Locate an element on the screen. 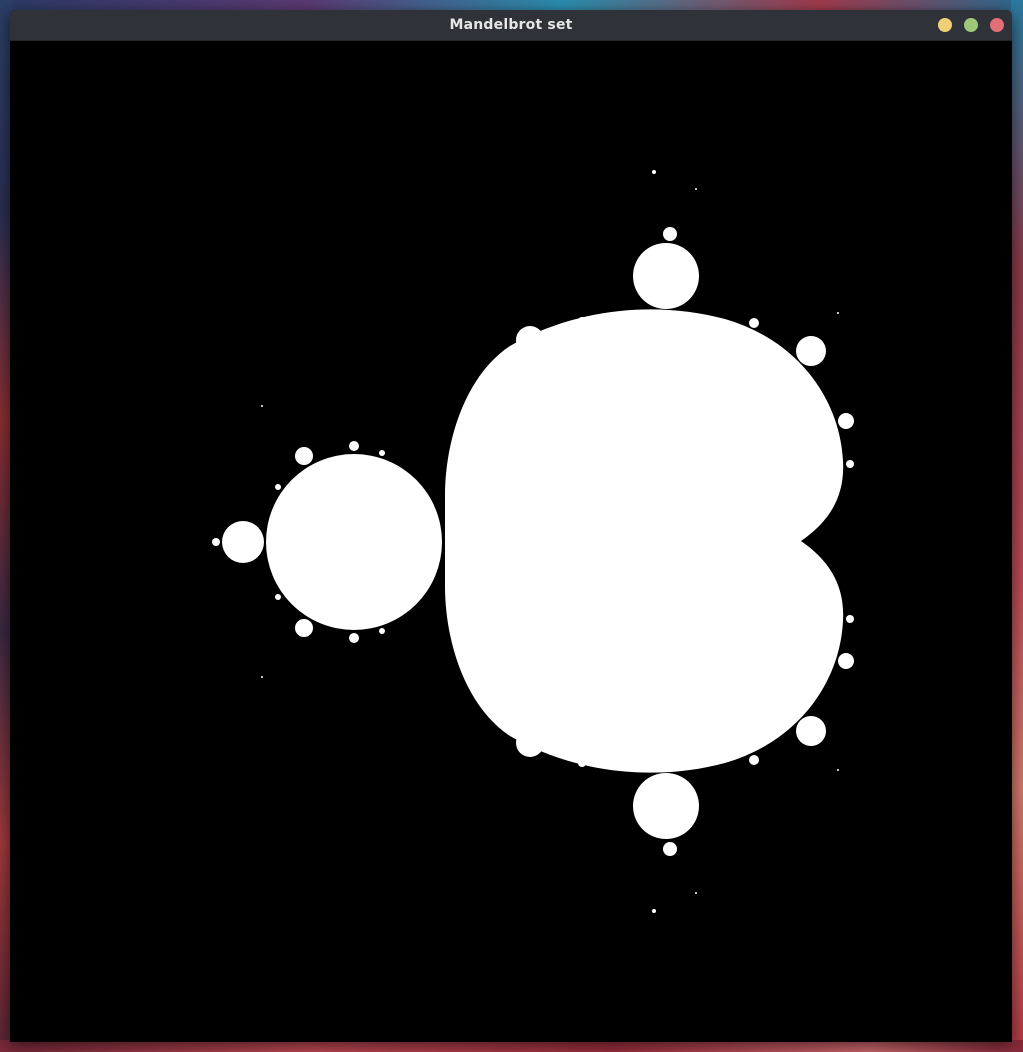  bulb-right-upper is located at coordinates (846, 421).